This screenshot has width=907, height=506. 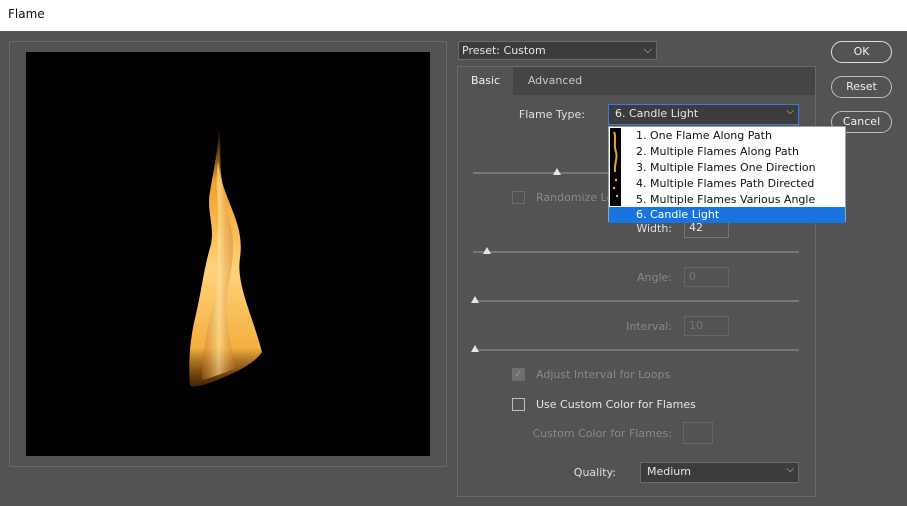 What do you see at coordinates (475, 348) in the screenshot?
I see `interval-slider-thumb` at bounding box center [475, 348].